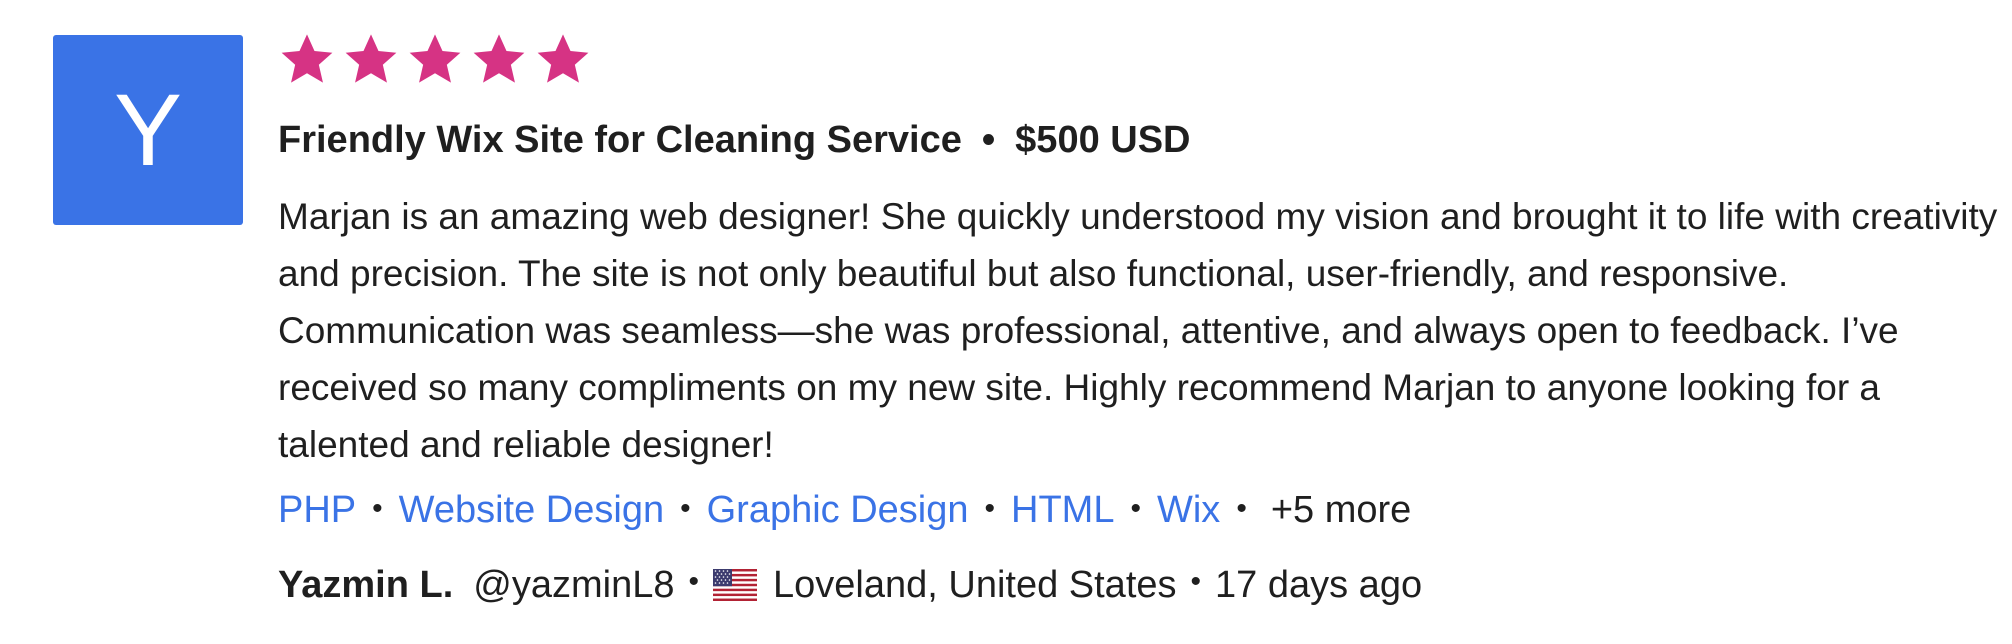 The height and width of the screenshot is (644, 2012). What do you see at coordinates (574, 585) in the screenshot?
I see `reviewer-handle: @yazminL8` at bounding box center [574, 585].